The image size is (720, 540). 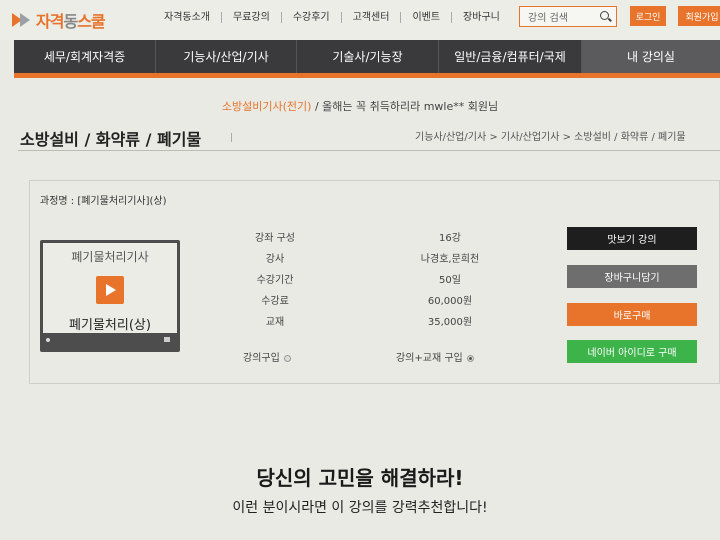 I want to click on course-name: 과정명 : [폐기물처리기사](상), so click(x=103, y=201).